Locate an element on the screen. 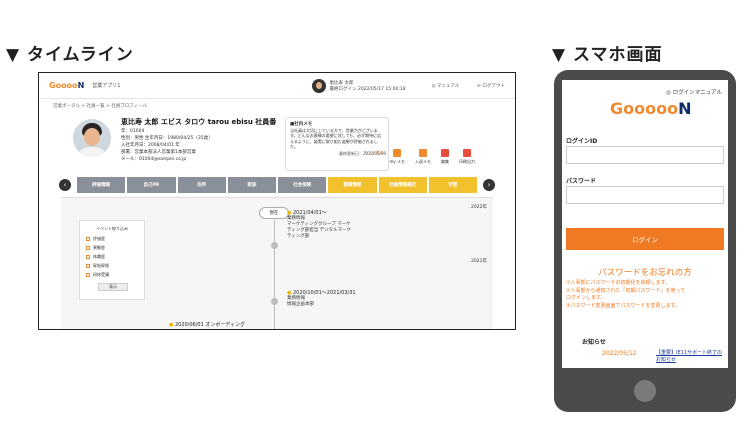 The width and height of the screenshot is (740, 445). print-button: 印刷出力 is located at coordinates (467, 157).